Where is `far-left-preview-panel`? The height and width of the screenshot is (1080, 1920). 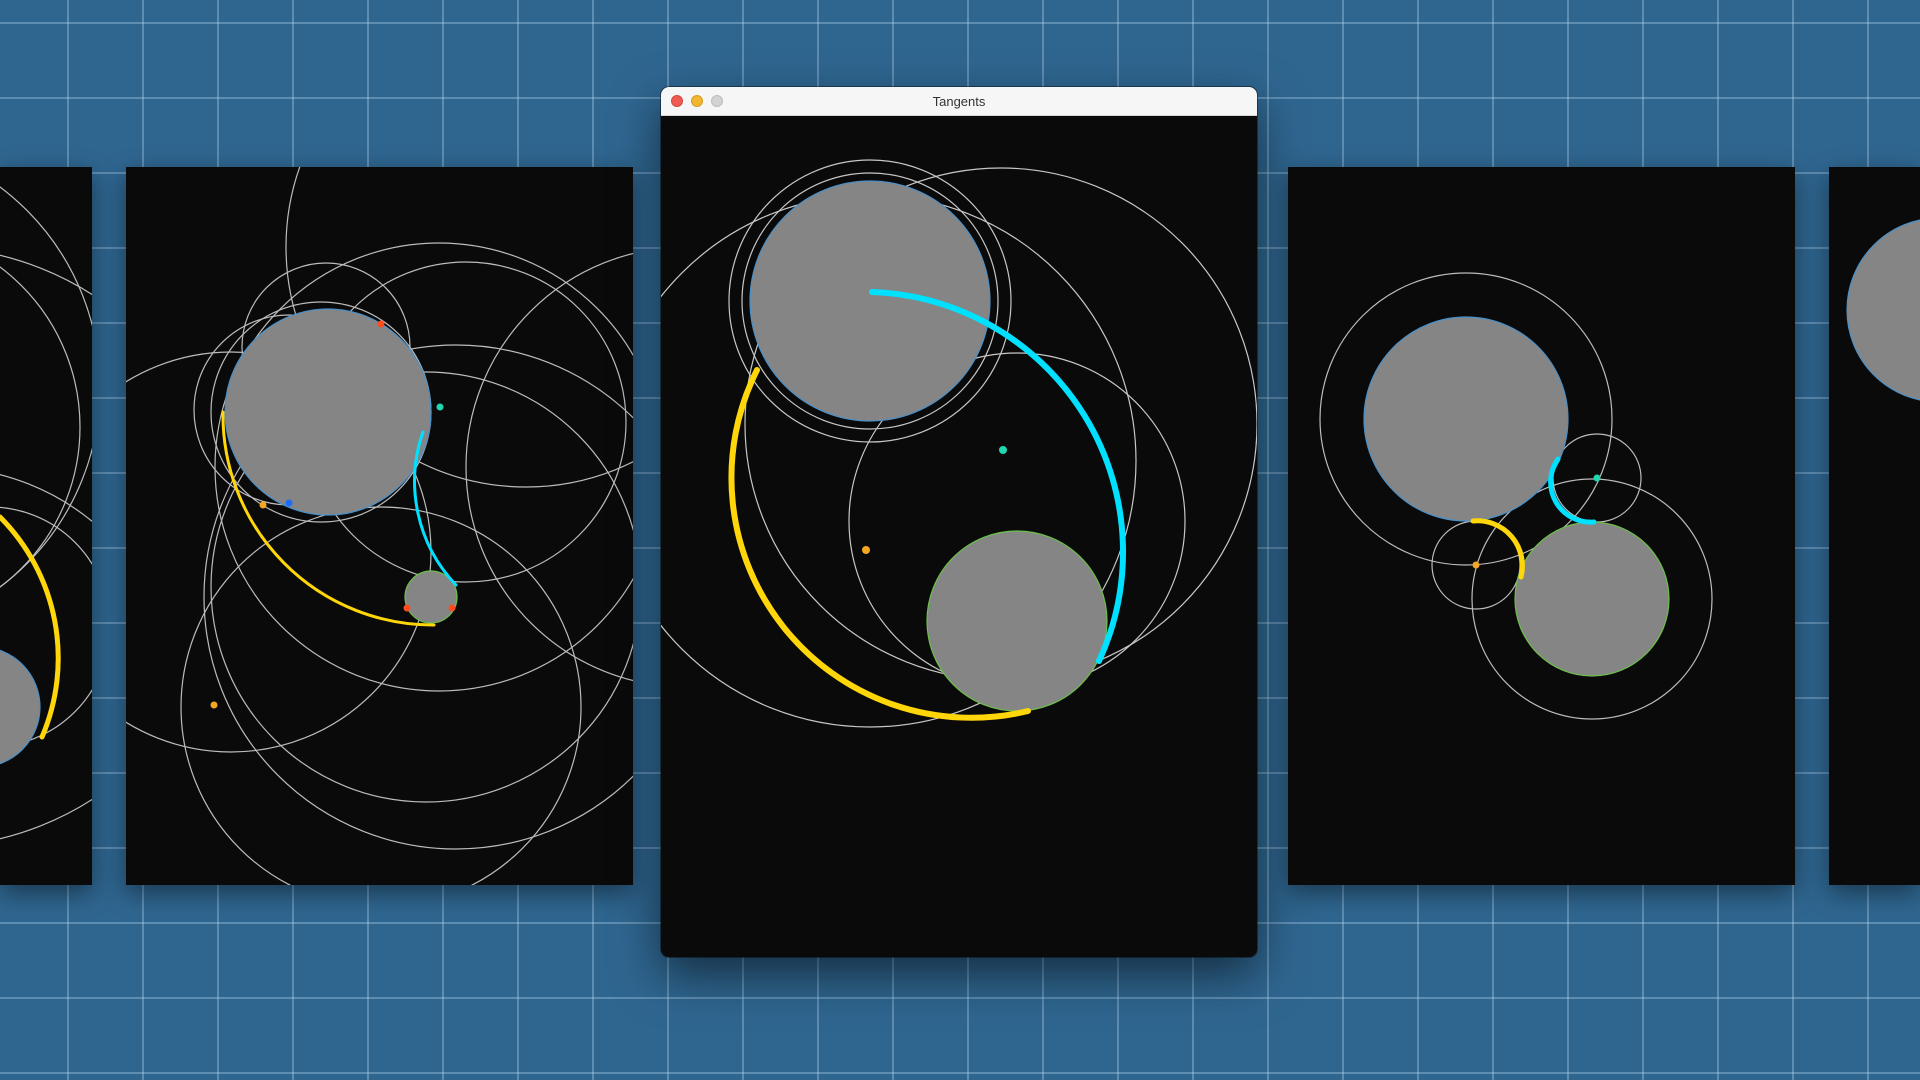 far-left-preview-panel is located at coordinates (46, 526).